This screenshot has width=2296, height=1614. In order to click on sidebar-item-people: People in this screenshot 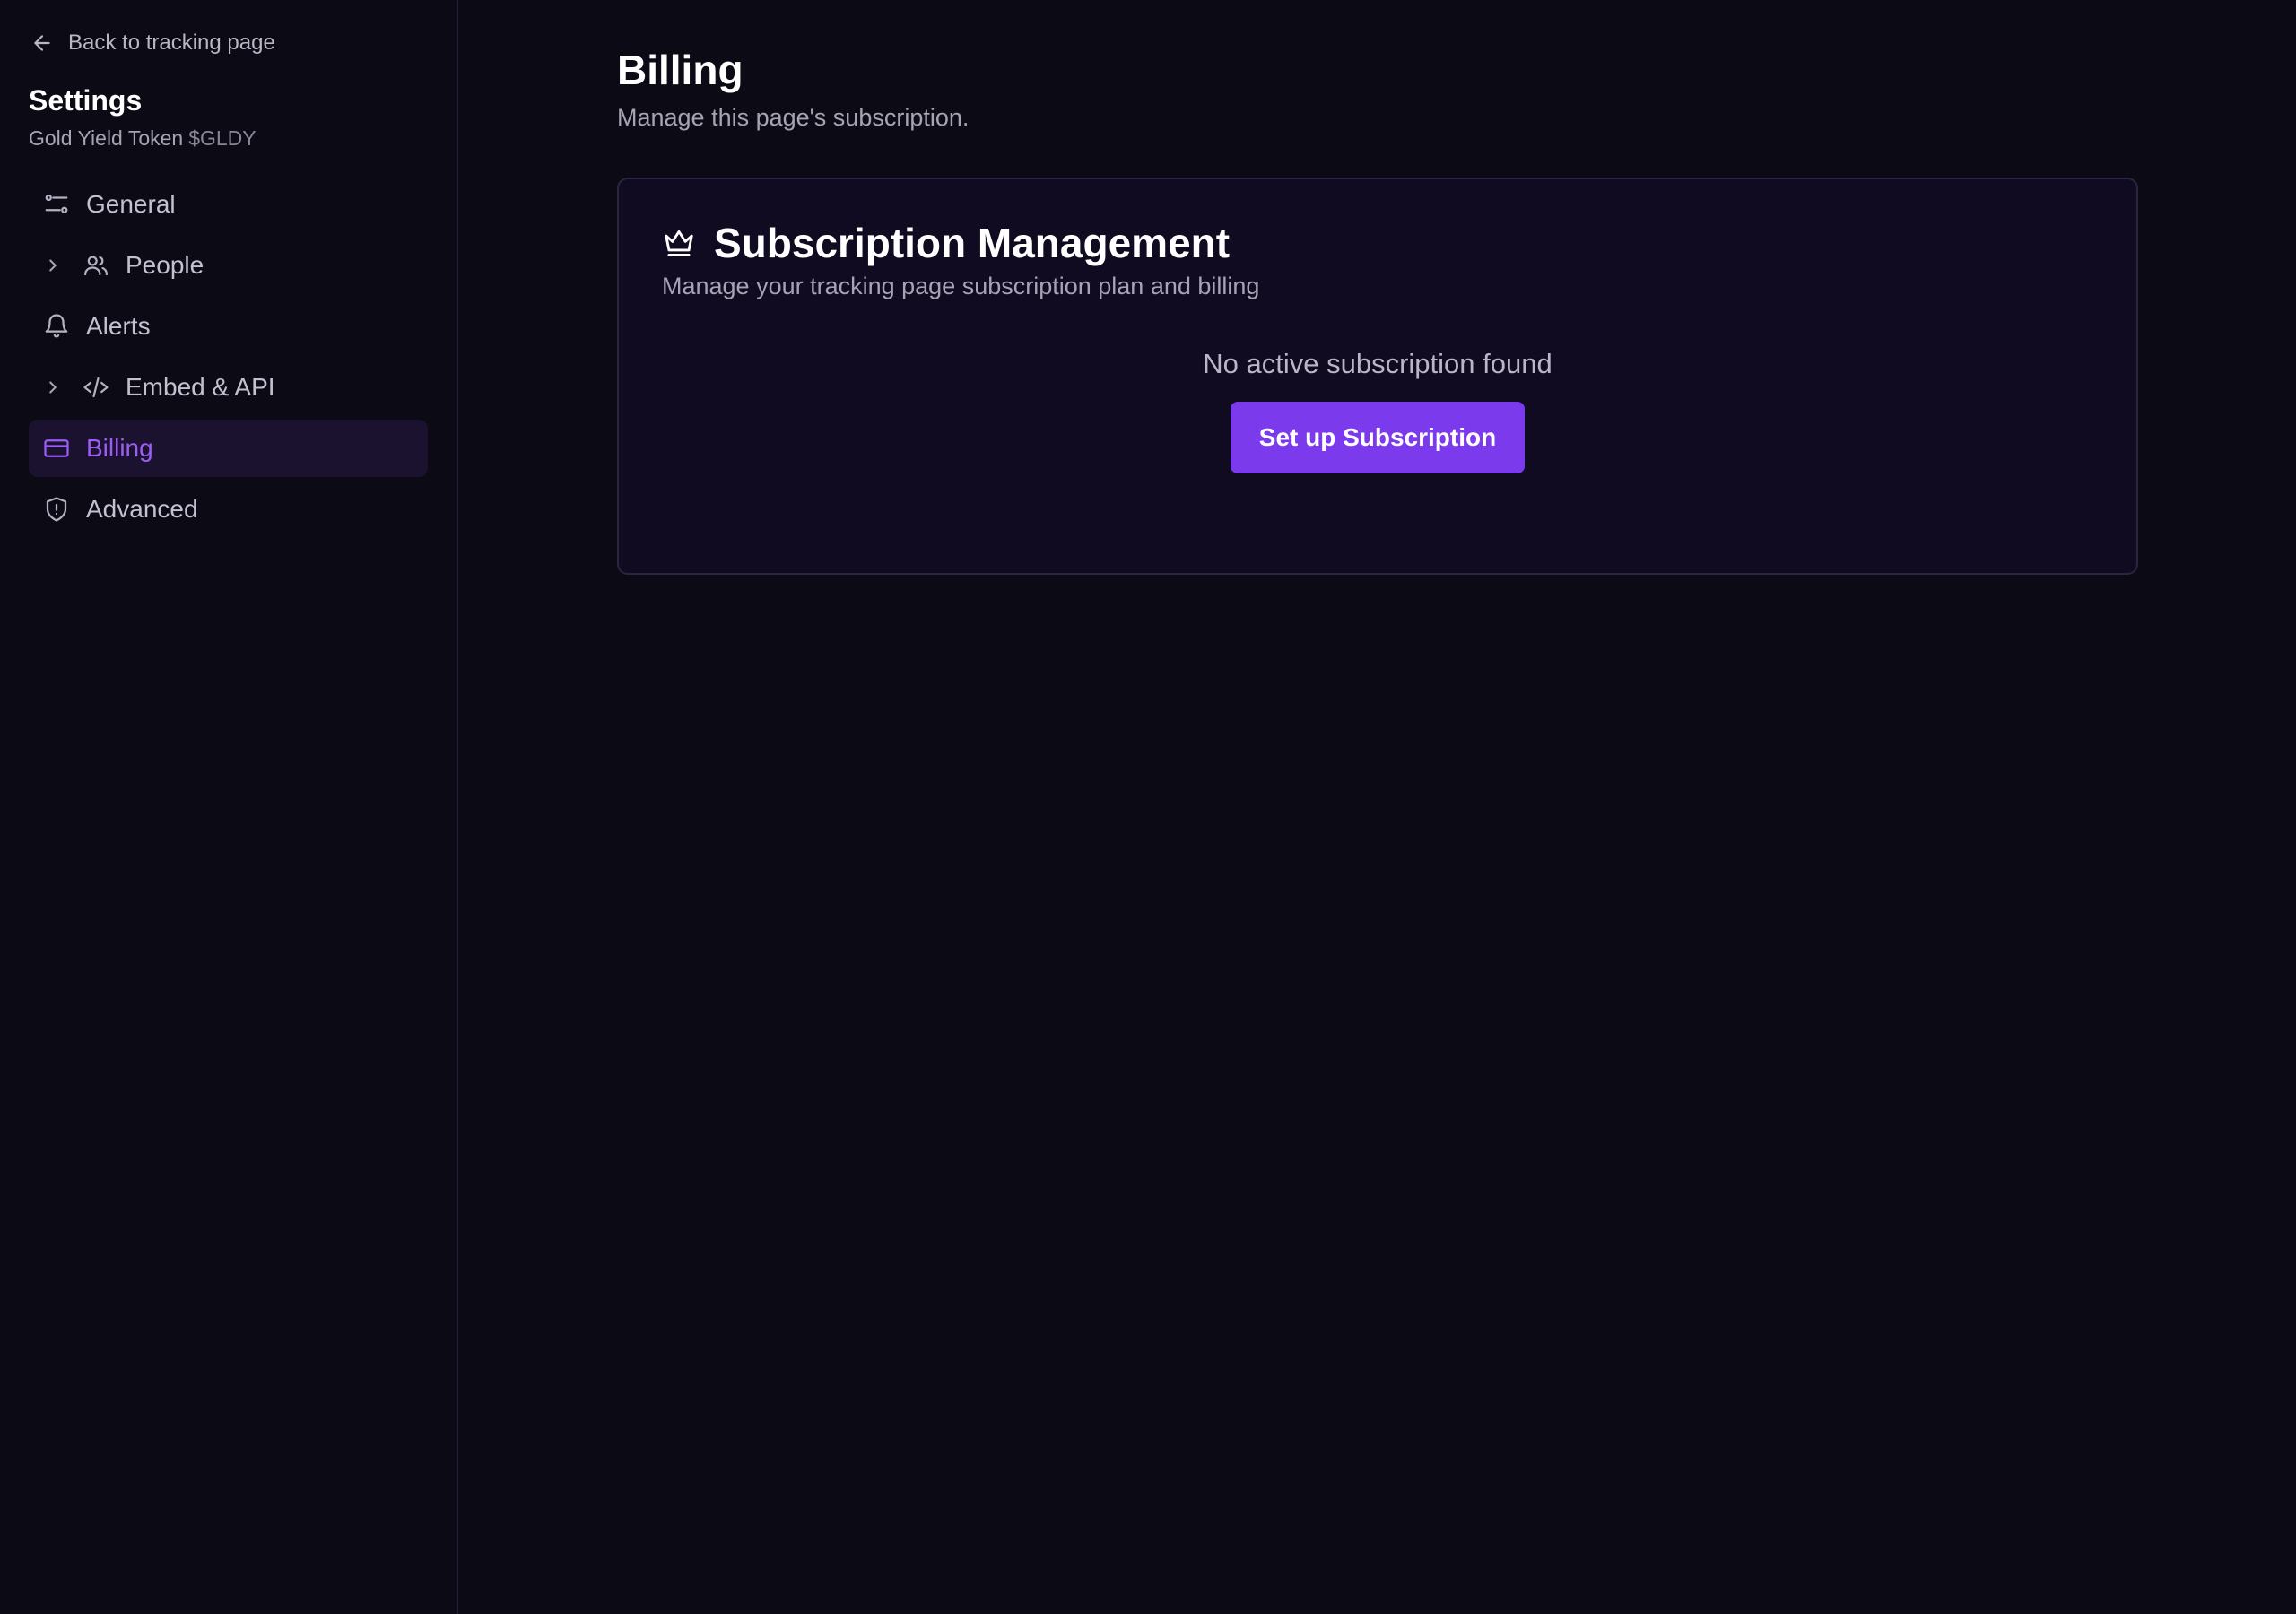, I will do `click(228, 265)`.